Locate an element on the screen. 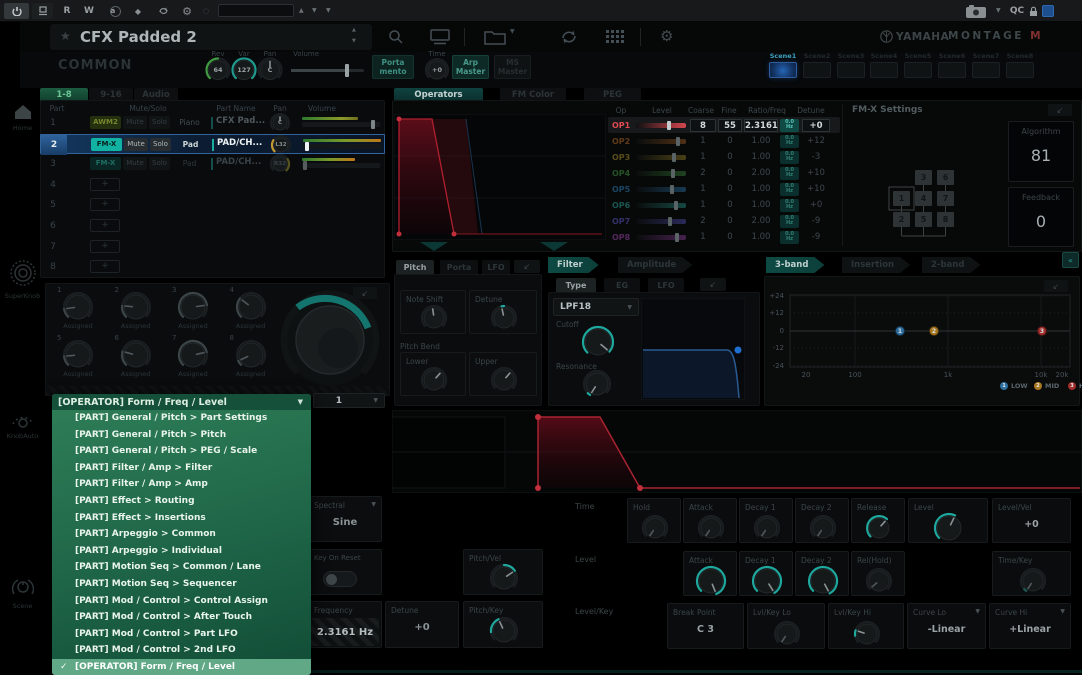  eq-band-point-high: 3 is located at coordinates (1042, 331).